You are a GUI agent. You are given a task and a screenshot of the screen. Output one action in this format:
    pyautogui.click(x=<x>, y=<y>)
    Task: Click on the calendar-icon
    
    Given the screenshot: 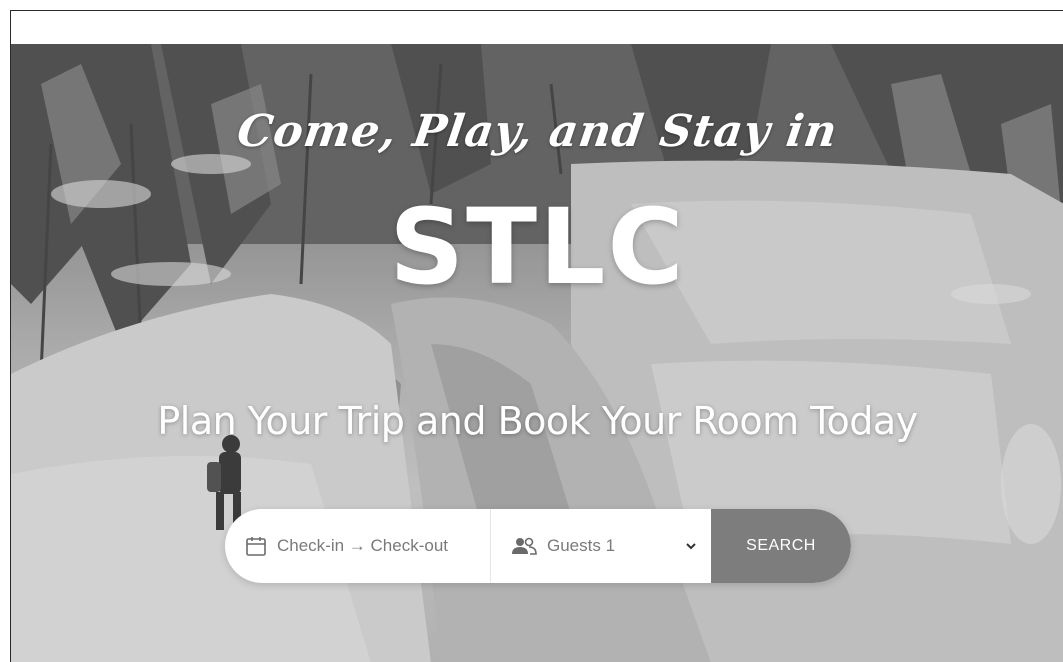 What is the action you would take?
    pyautogui.click(x=256, y=546)
    